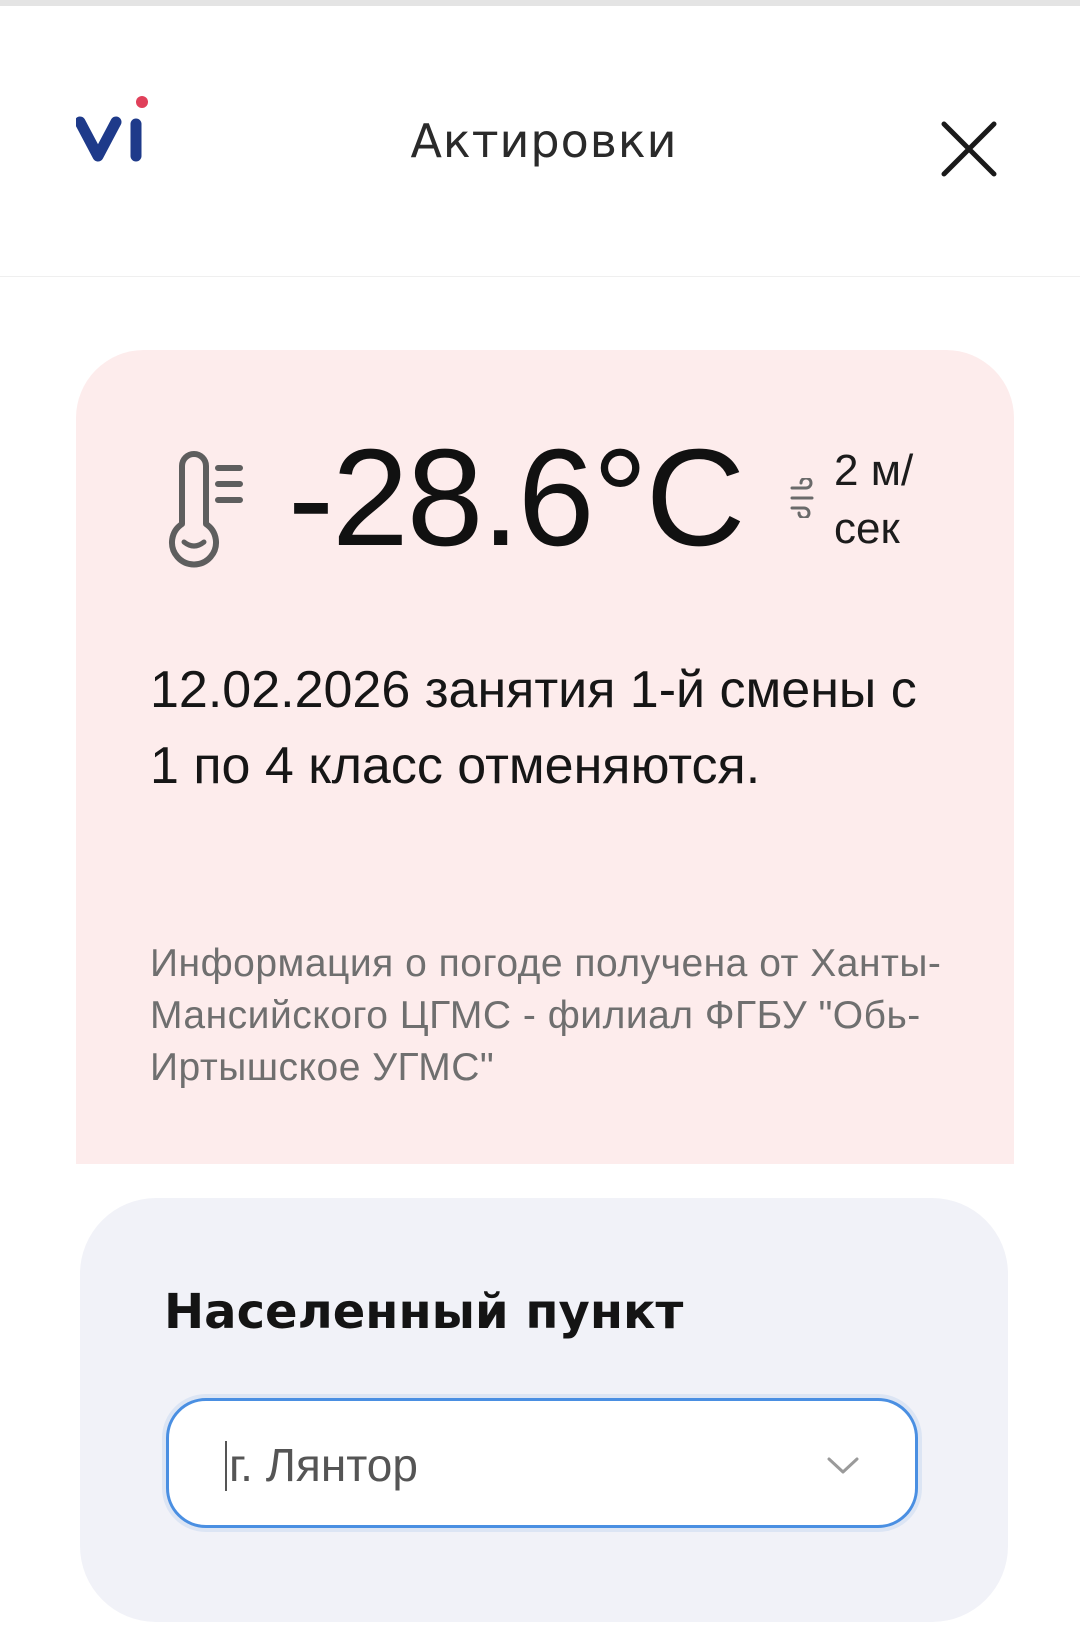 The width and height of the screenshot is (1080, 1652). I want to click on temperature-value: -28.6°C, so click(516, 498).